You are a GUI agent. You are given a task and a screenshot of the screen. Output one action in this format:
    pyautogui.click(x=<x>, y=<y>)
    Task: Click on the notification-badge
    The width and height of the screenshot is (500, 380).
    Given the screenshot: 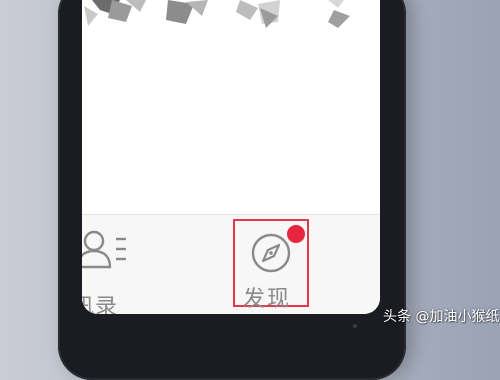 What is the action you would take?
    pyautogui.click(x=296, y=234)
    